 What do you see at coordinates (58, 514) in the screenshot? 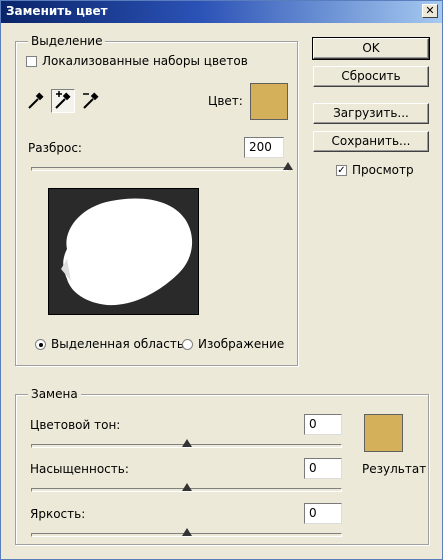
I see `lightness-label: Яркость:` at bounding box center [58, 514].